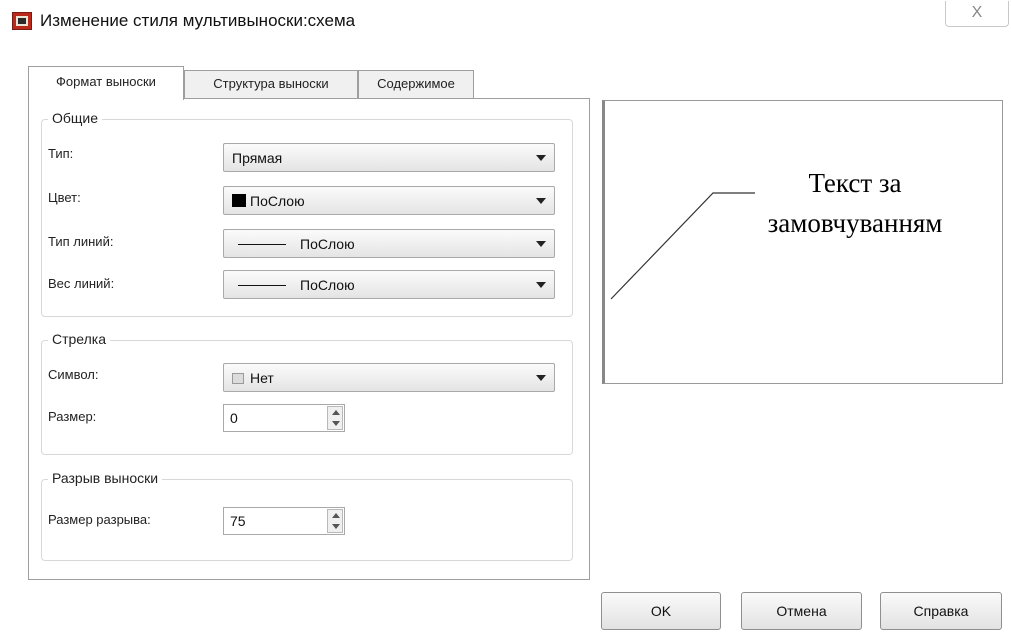 The image size is (1011, 634). Describe the element at coordinates (198, 20) in the screenshot. I see `window-title: Изменение стиля мультивыноски:схема` at that location.